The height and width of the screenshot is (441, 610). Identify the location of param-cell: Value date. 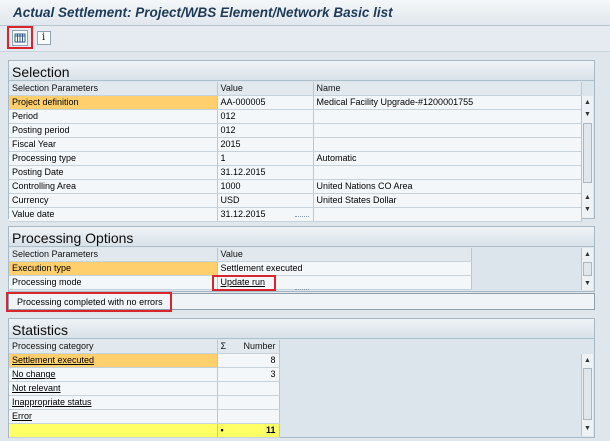
(113, 215).